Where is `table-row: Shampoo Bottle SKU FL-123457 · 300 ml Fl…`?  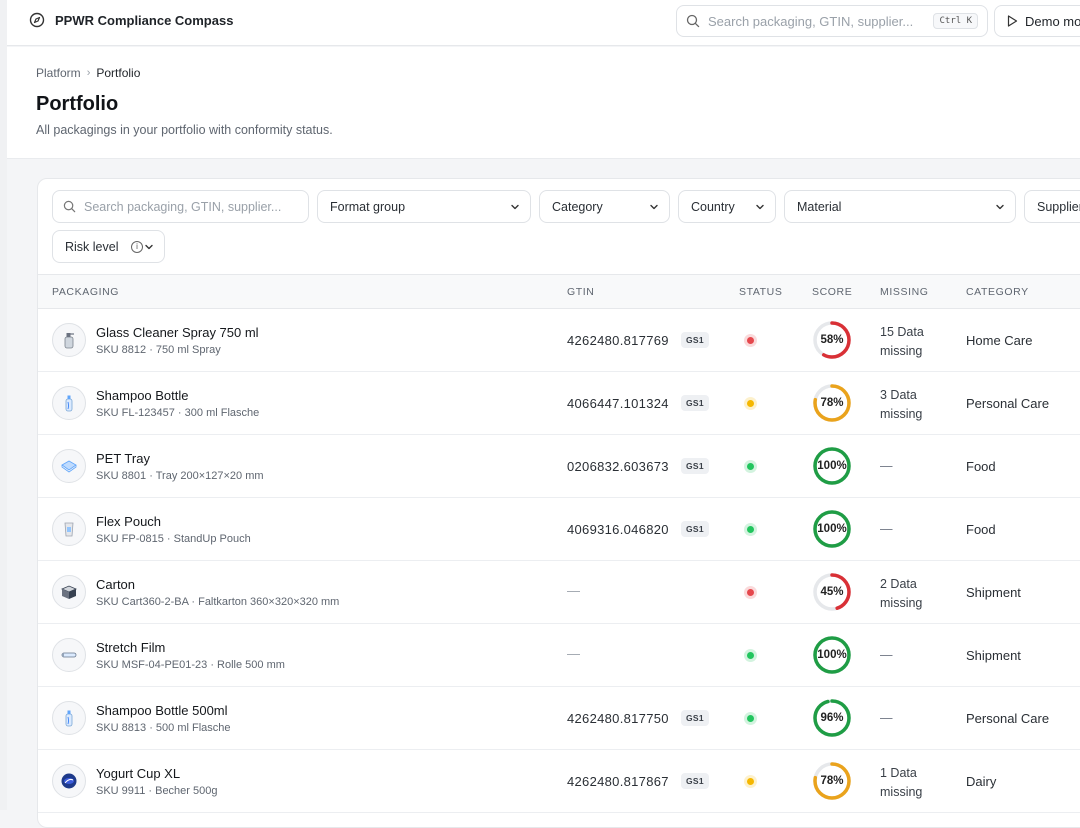
table-row: Shampoo Bottle SKU FL-123457 · 300 ml Fl… is located at coordinates (559, 403).